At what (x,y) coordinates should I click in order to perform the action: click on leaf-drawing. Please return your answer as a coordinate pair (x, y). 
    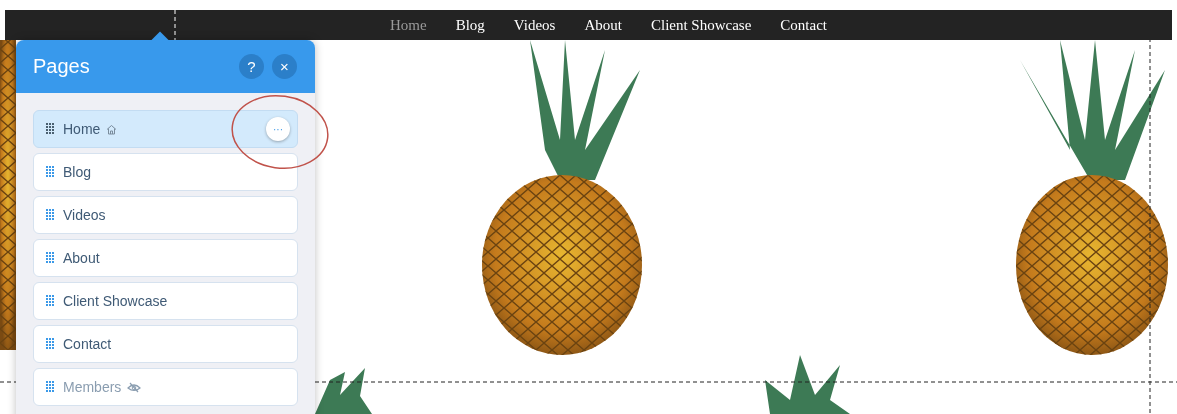
    Looking at the image, I should click on (343, 391).